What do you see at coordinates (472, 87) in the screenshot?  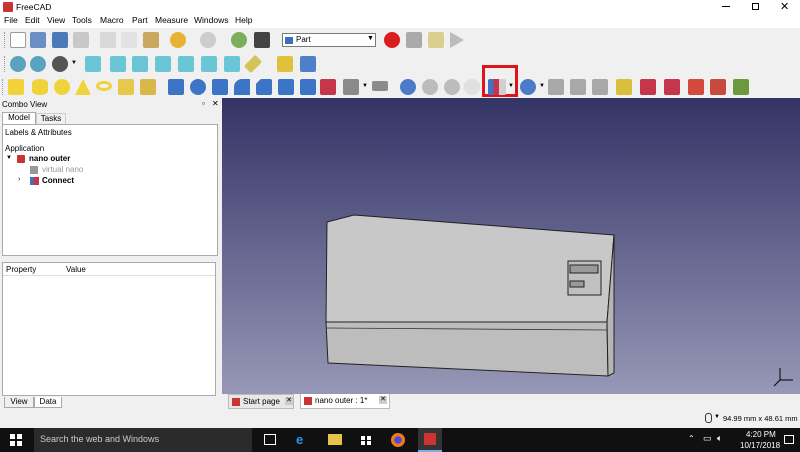 I see `common-icon` at bounding box center [472, 87].